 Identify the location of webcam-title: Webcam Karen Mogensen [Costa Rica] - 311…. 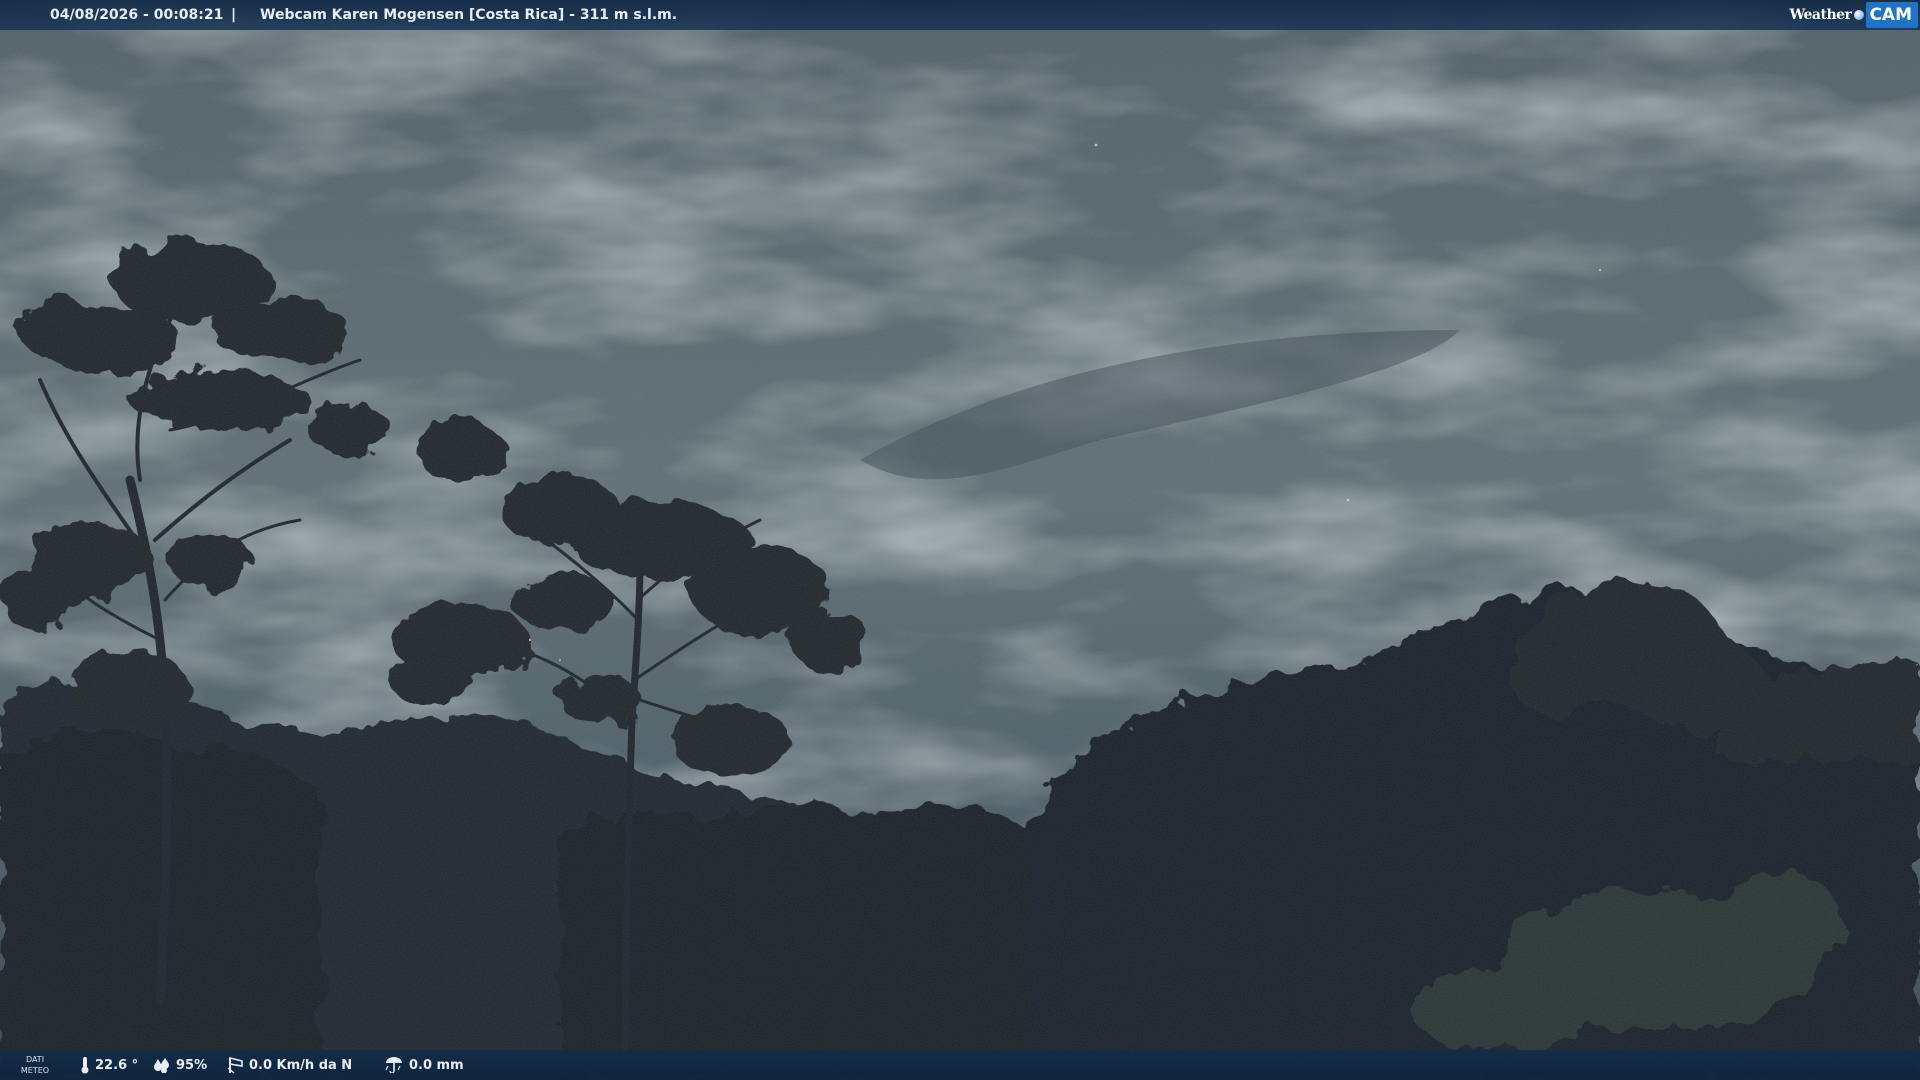
(469, 15).